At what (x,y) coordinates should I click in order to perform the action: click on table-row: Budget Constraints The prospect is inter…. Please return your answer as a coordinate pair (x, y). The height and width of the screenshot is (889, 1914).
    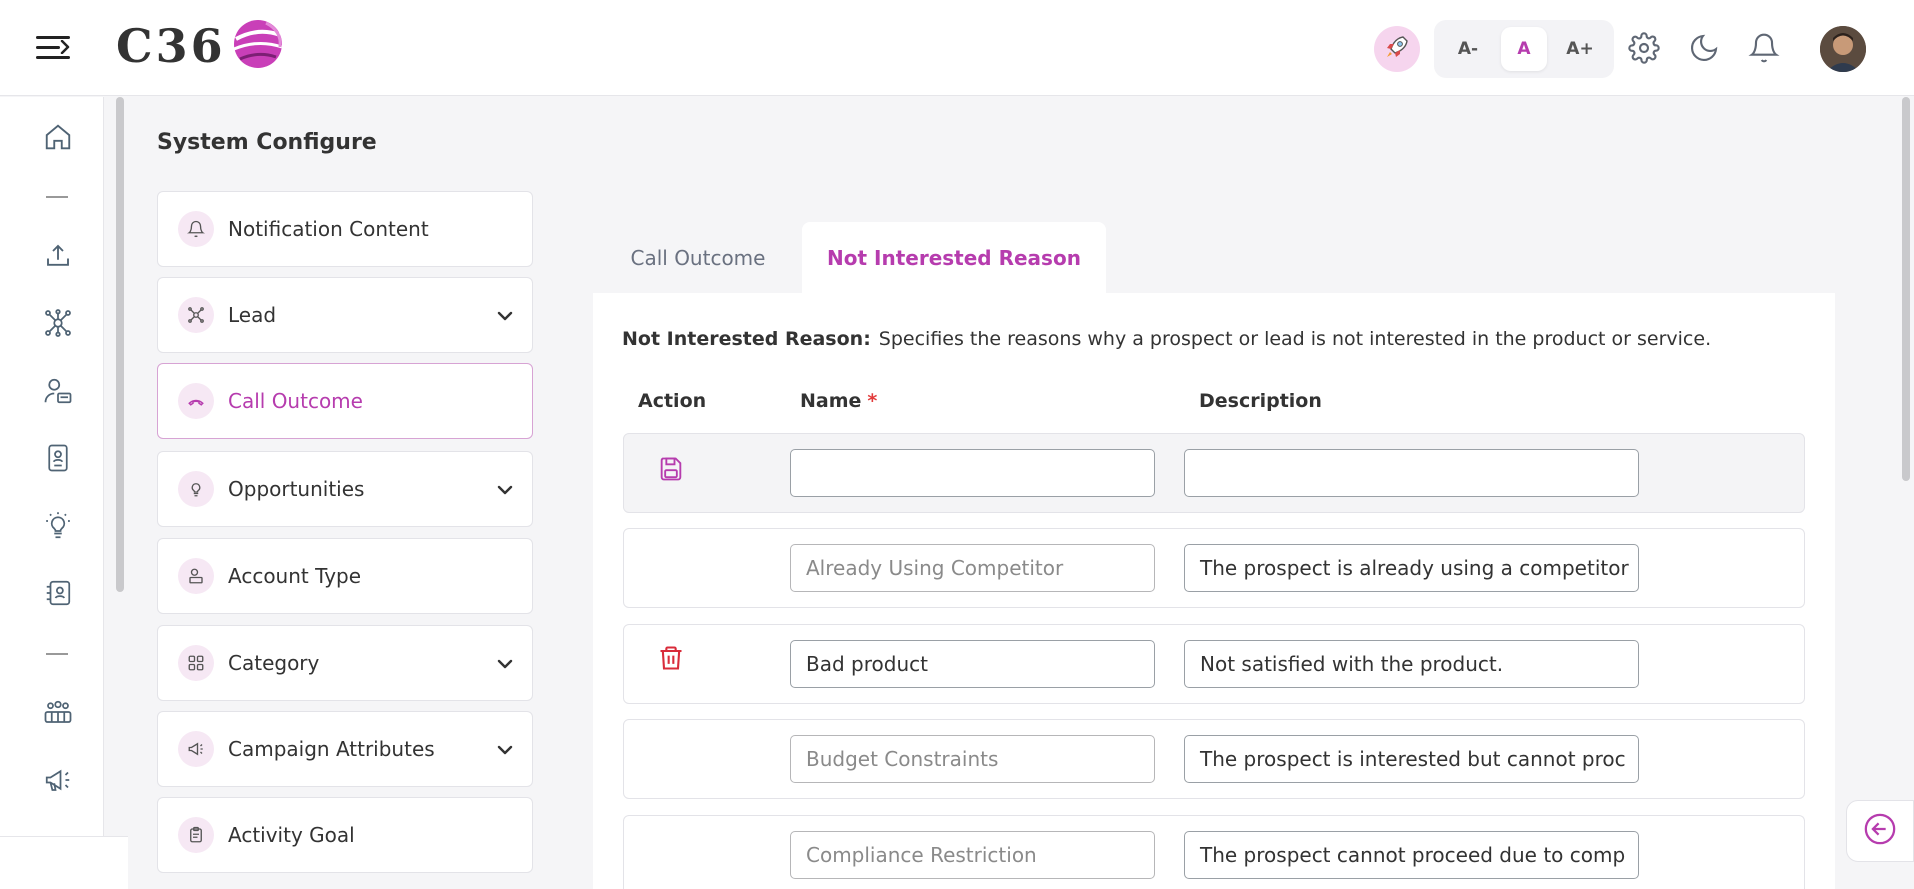
    Looking at the image, I should click on (1214, 759).